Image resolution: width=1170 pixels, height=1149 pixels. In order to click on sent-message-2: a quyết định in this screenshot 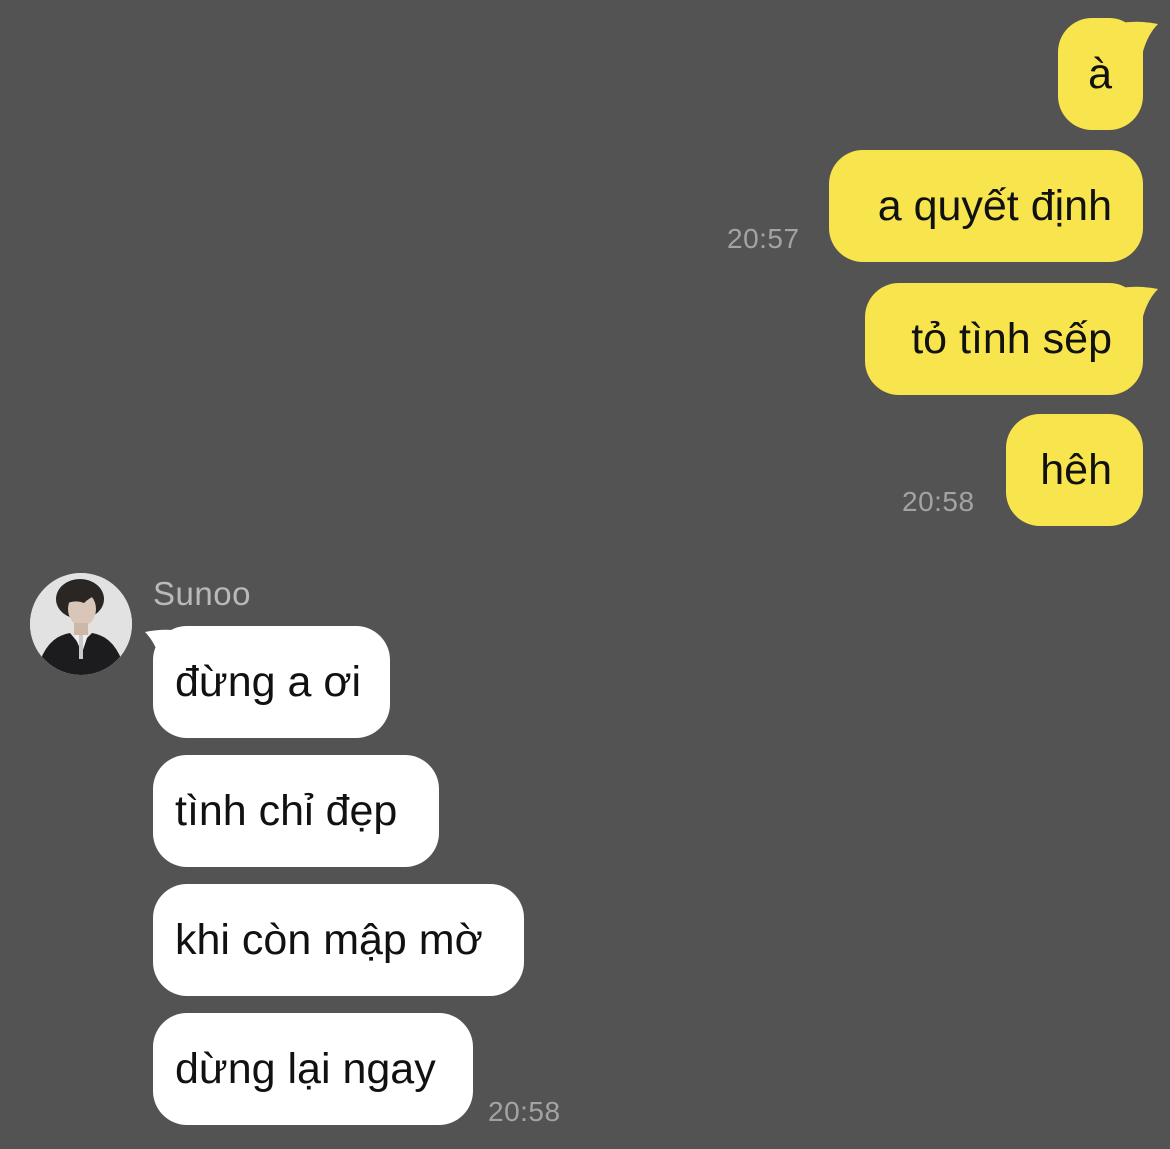, I will do `click(986, 206)`.